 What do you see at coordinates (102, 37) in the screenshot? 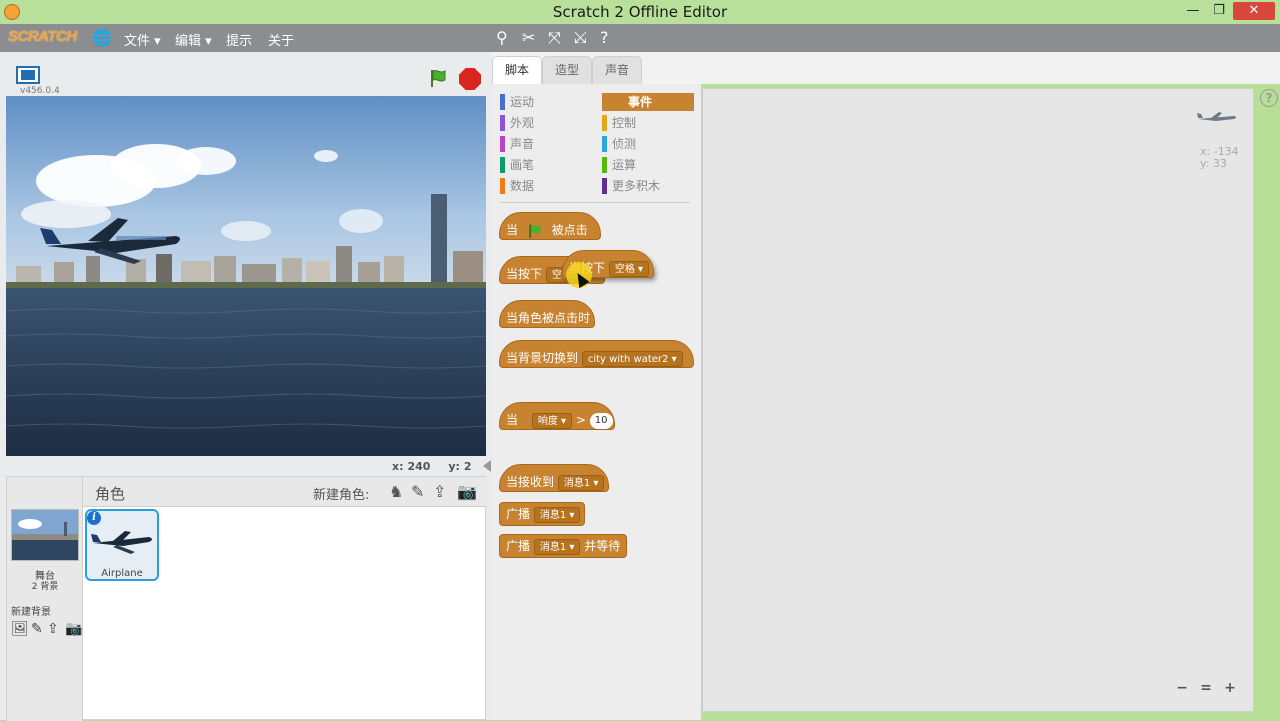
I see `globe-icon: 🌐` at bounding box center [102, 37].